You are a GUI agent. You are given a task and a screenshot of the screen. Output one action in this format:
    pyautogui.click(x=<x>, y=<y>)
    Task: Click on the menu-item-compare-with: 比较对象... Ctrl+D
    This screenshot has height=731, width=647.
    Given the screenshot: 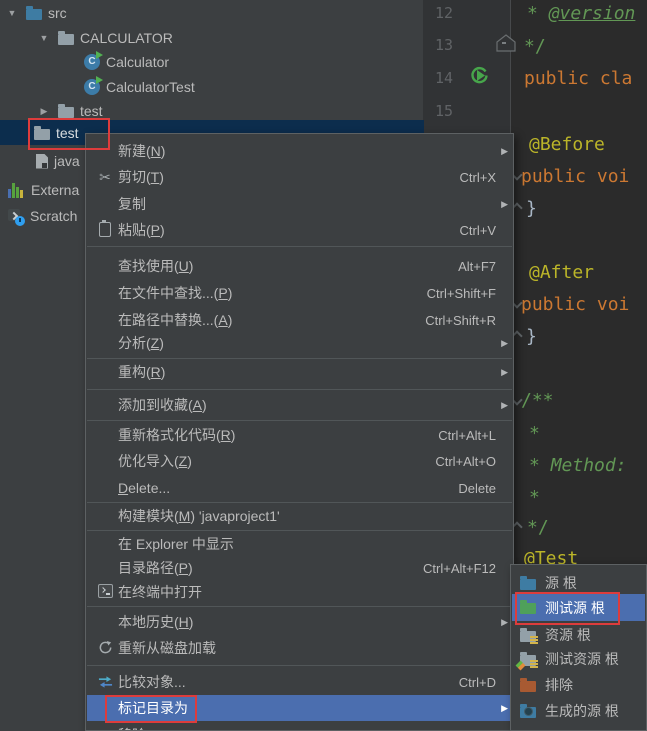 What is the action you would take?
    pyautogui.click(x=299, y=682)
    